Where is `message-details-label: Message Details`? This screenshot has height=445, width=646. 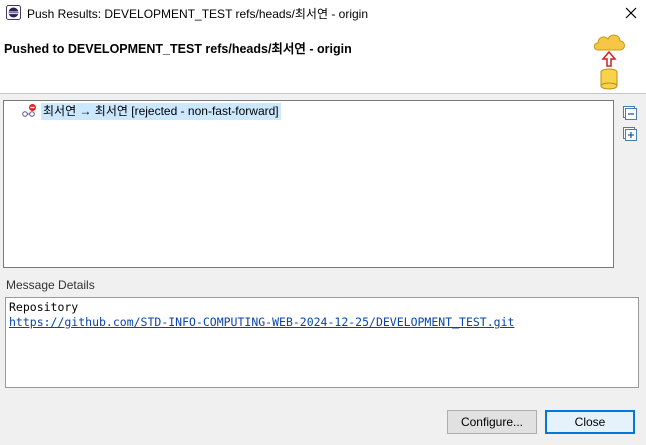
message-details-label: Message Details is located at coordinates (50, 285).